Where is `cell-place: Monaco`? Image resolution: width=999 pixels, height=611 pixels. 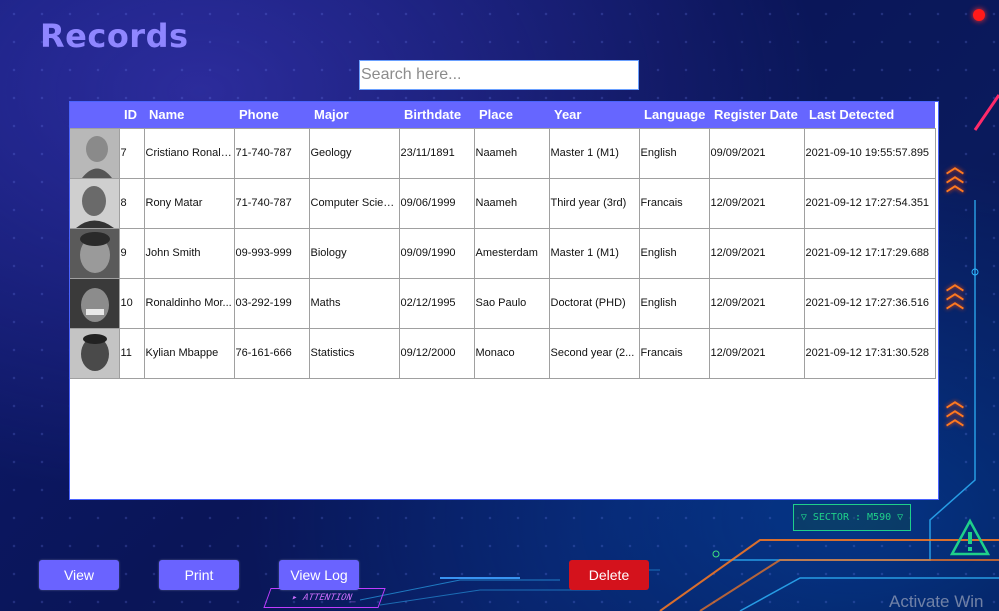 cell-place: Monaco is located at coordinates (511, 353).